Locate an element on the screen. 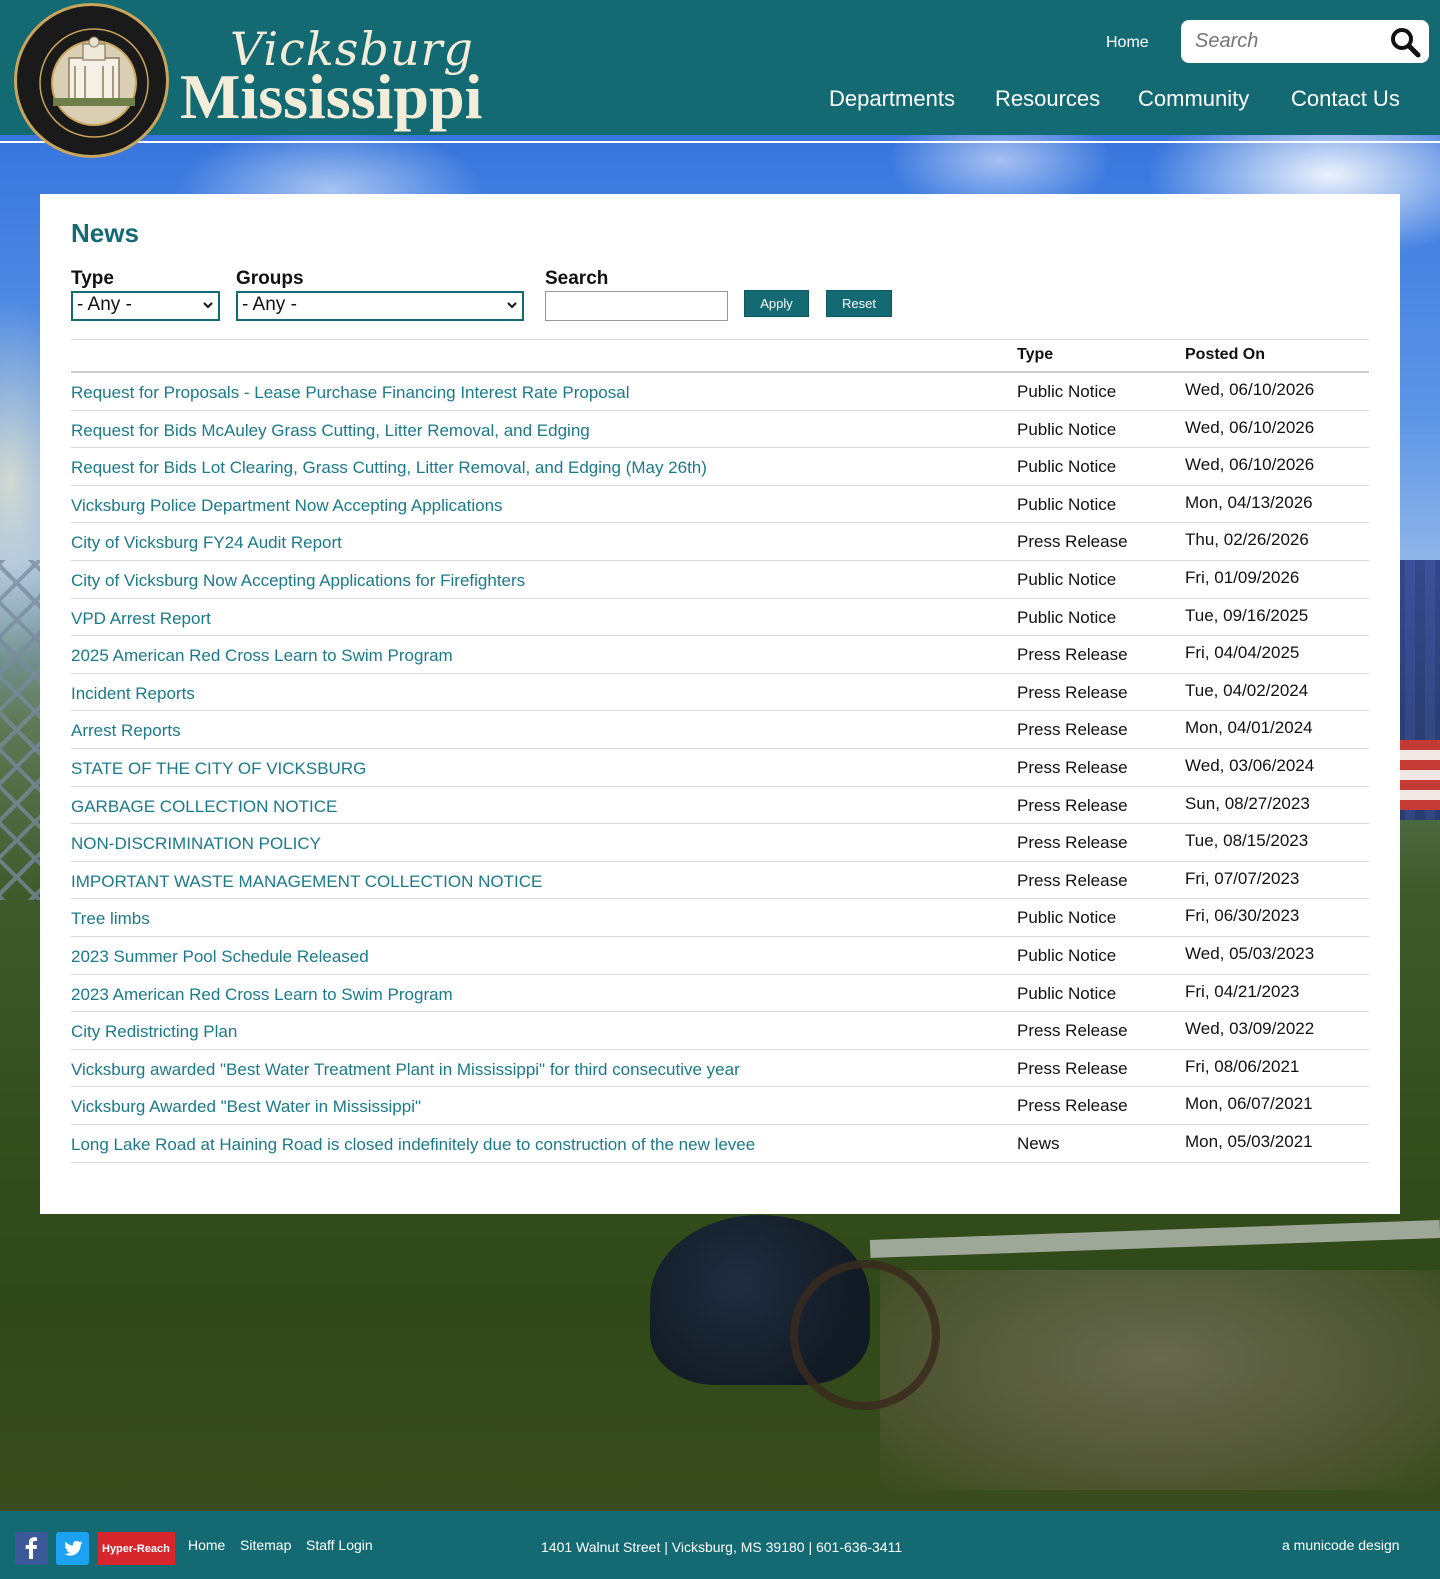  footer-staff-login-link: Staff Login is located at coordinates (339, 1545).